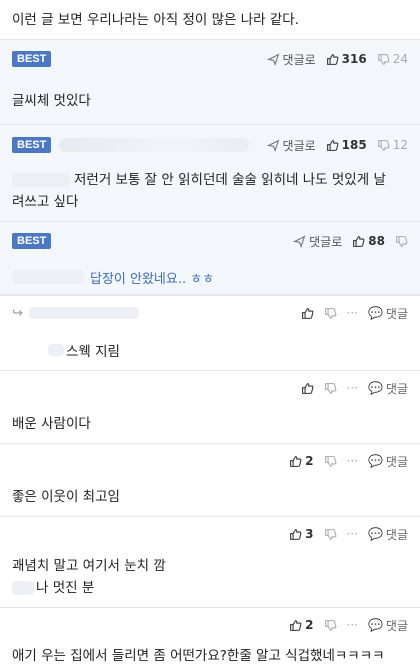  What do you see at coordinates (45, 202) in the screenshot?
I see `comment-body-line2: 려쓰고 싶다` at bounding box center [45, 202].